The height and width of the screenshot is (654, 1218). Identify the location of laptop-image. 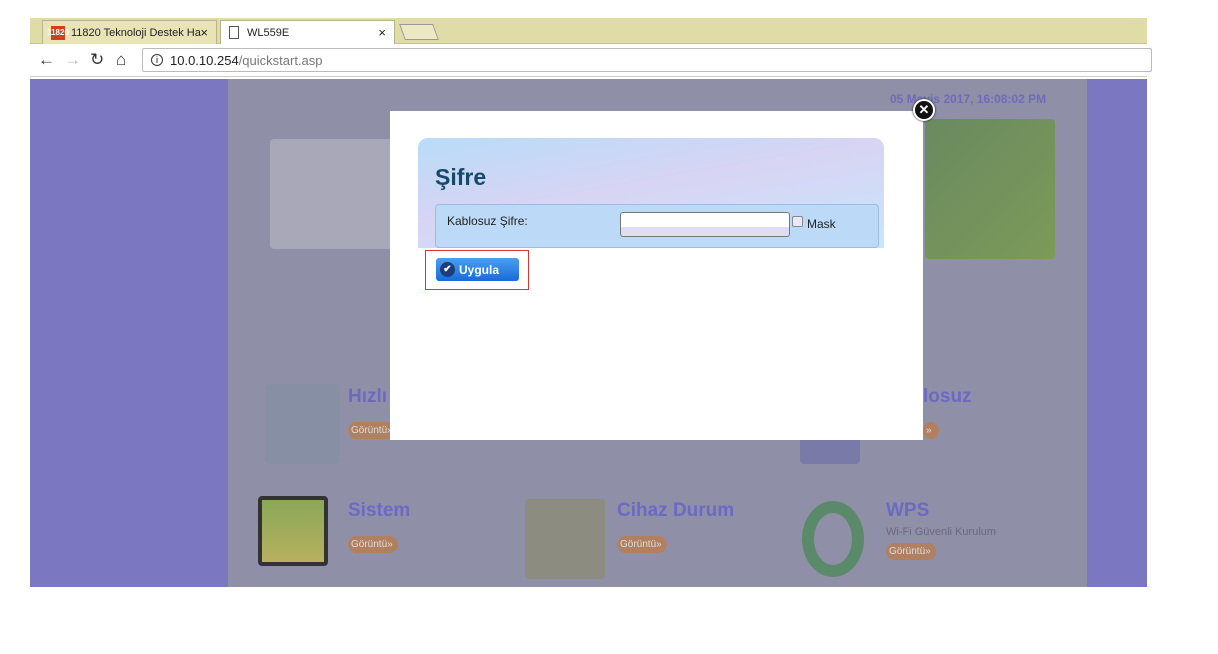
(990, 189).